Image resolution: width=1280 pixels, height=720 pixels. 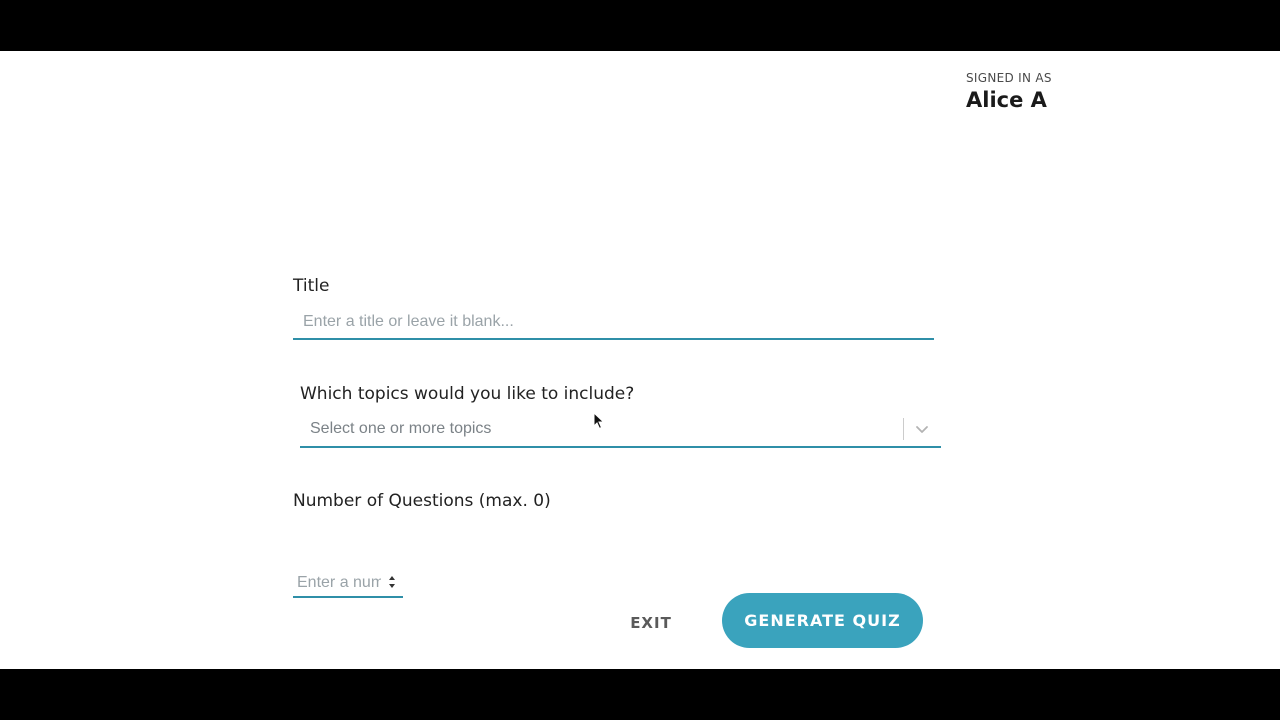 I want to click on signed-in-user: SIGNED IN AS Alice A, so click(x=1009, y=92).